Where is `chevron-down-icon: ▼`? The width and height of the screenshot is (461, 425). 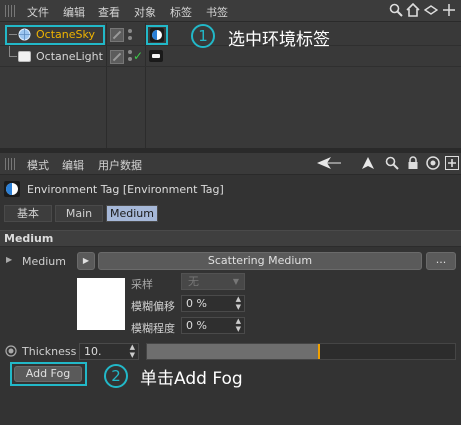 chevron-down-icon: ▼ is located at coordinates (235, 281).